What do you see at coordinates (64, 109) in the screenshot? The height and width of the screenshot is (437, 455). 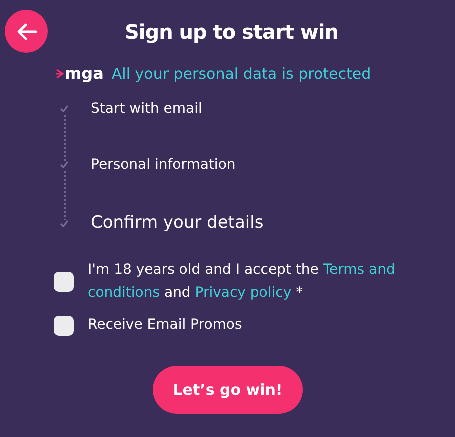 I see `check-icon` at bounding box center [64, 109].